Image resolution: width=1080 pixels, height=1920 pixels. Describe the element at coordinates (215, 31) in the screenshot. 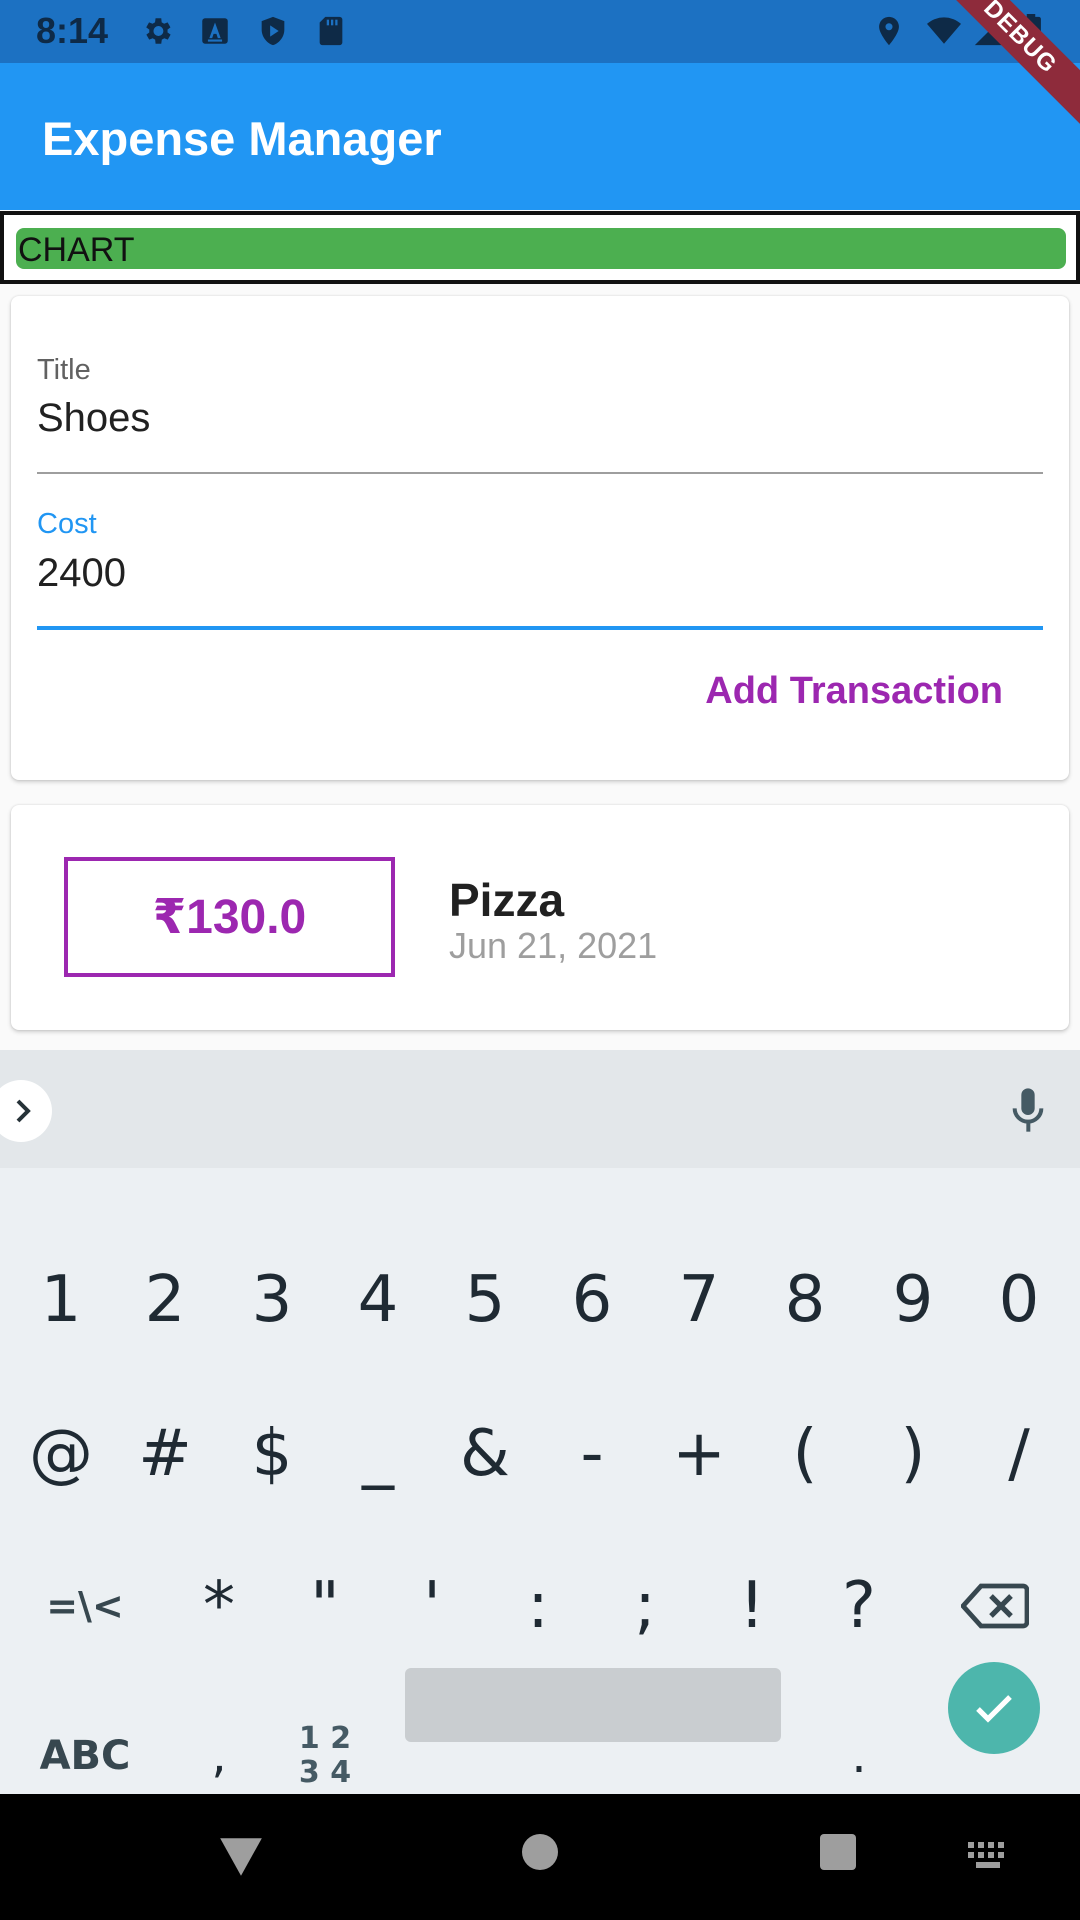

I see `text-a-icon` at that location.